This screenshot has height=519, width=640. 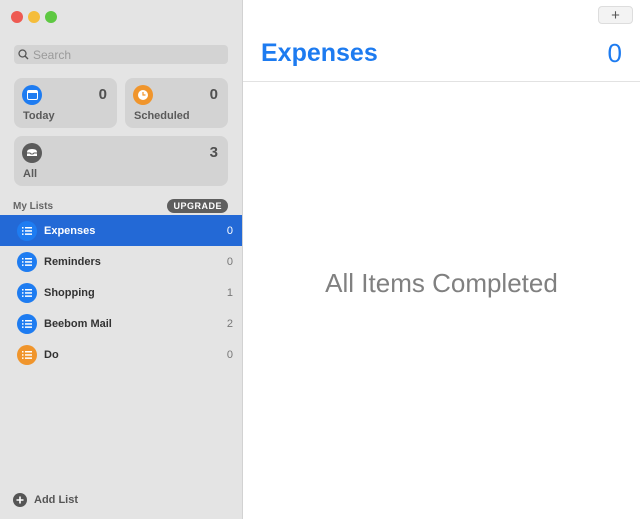 I want to click on list-title: Expenses, so click(x=319, y=53).